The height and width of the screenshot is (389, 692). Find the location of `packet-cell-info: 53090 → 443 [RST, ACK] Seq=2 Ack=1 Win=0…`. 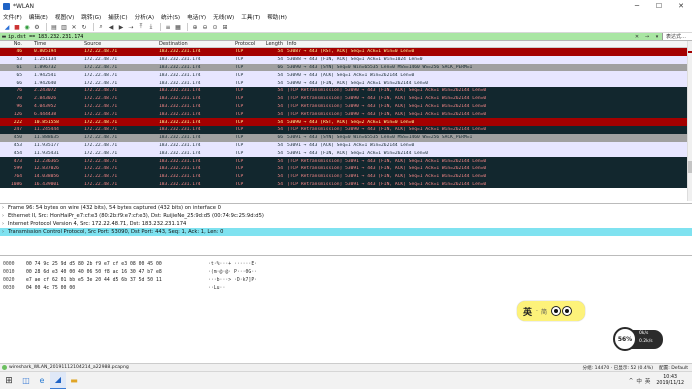

packet-cell-info: 53090 → 443 [RST, ACK] Seq=2 Ack=1 Win=0… is located at coordinates (351, 122).